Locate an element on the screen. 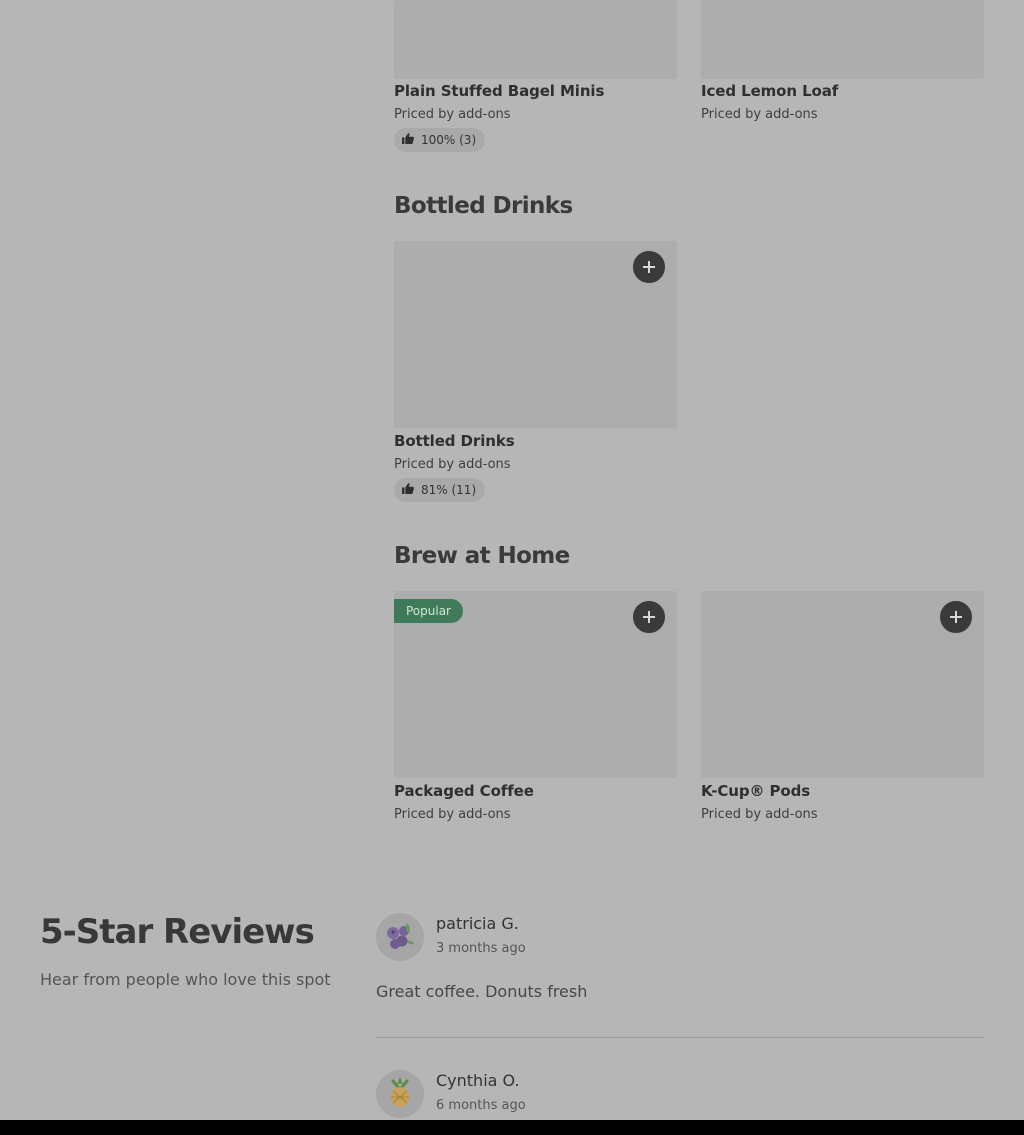  rating-badge: 100% (3) is located at coordinates (440, 140).